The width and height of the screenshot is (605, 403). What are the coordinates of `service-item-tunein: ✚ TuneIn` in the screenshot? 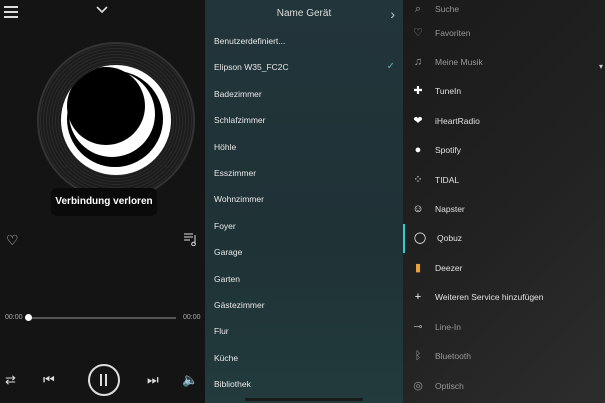 It's located at (504, 91).